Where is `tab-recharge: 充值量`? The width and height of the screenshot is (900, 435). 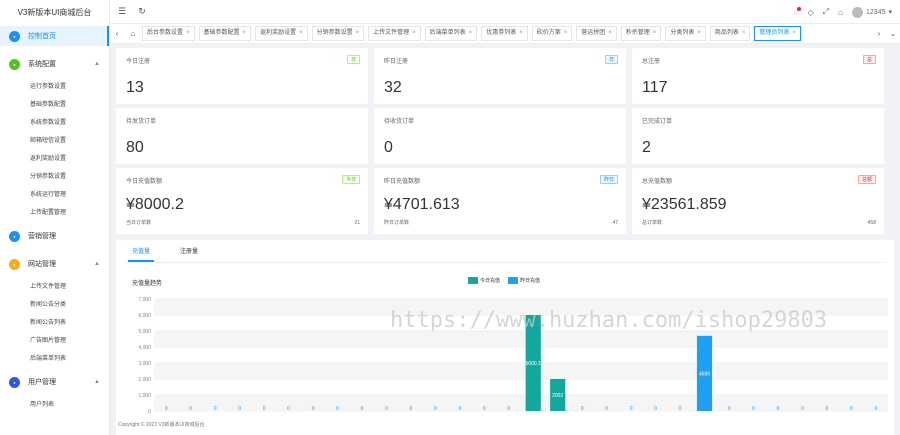 tab-recharge: 充值量 is located at coordinates (141, 252).